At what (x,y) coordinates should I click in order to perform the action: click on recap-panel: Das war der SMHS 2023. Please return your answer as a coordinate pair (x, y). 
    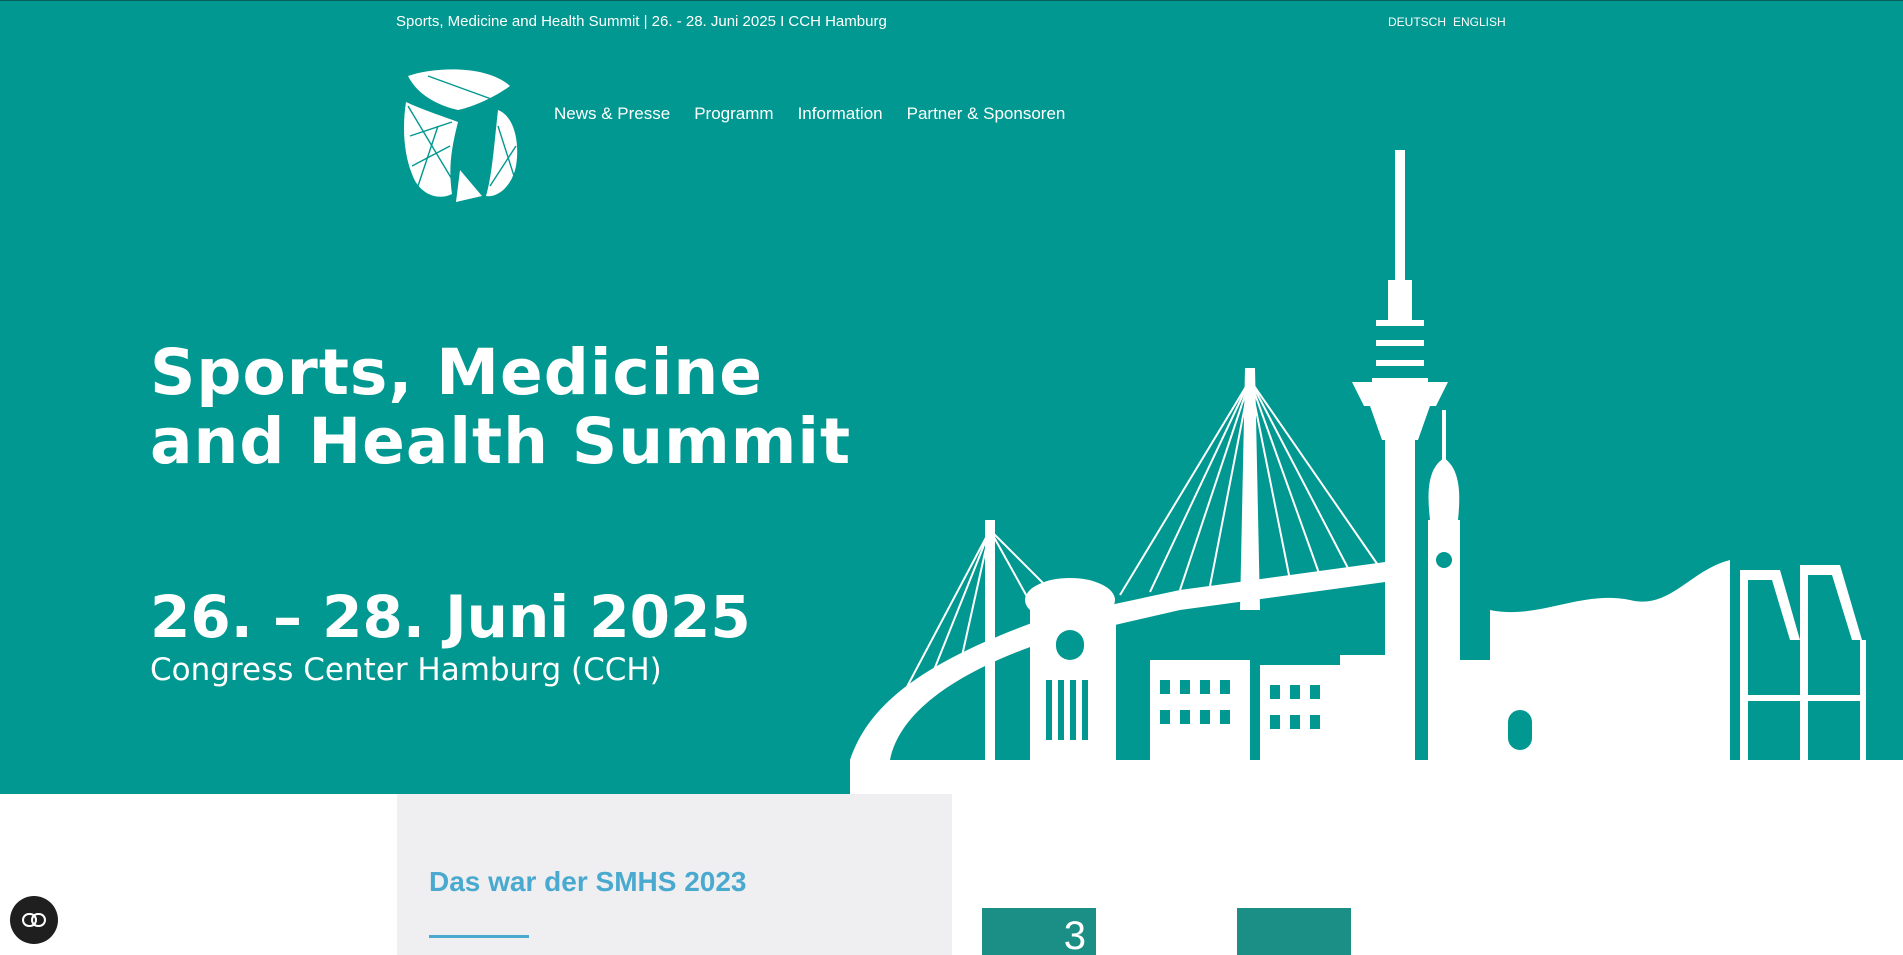
    Looking at the image, I should click on (674, 874).